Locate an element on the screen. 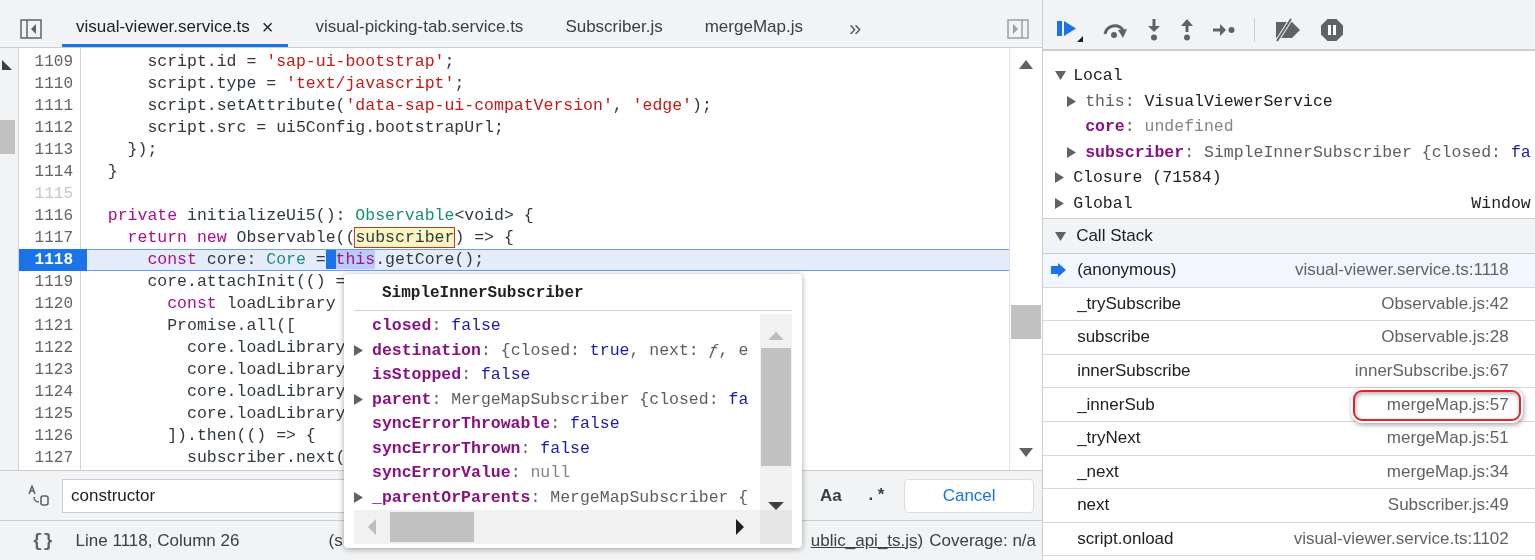 This screenshot has height=560, width=1535. line-number: 1115 is located at coordinates (53, 194).